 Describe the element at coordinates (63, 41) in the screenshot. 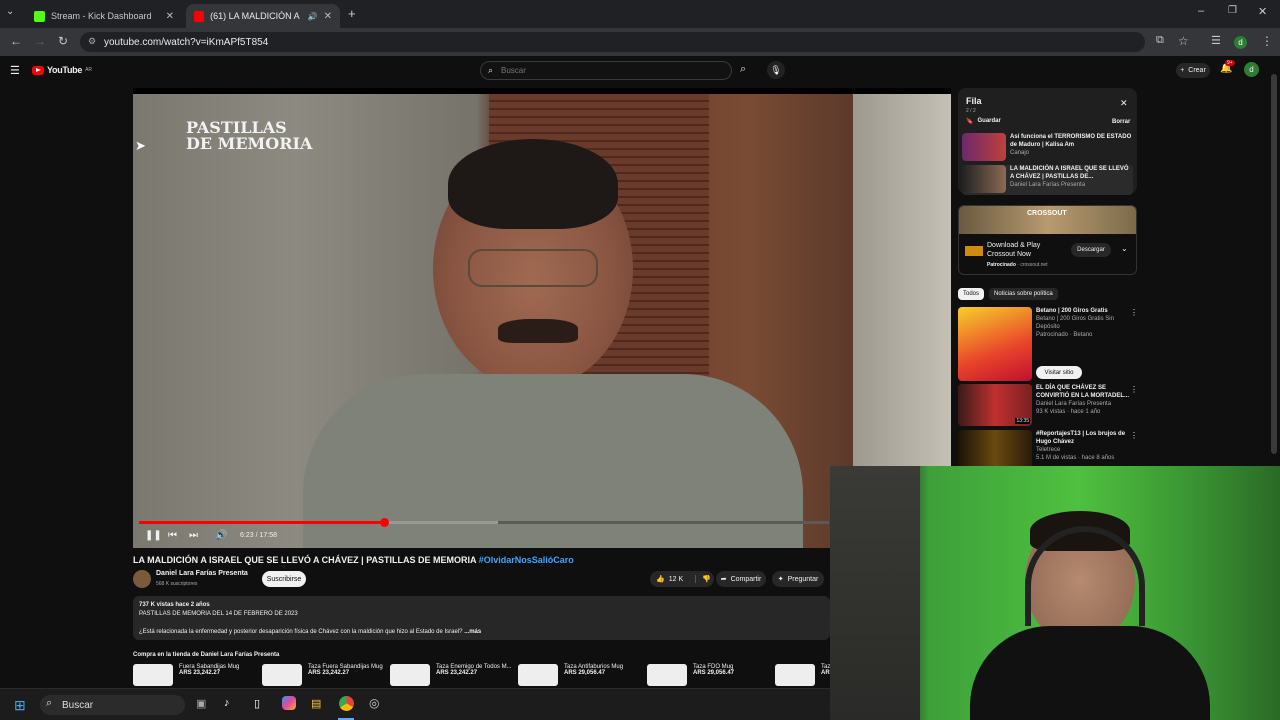

I see `reload-icon: ↻` at that location.